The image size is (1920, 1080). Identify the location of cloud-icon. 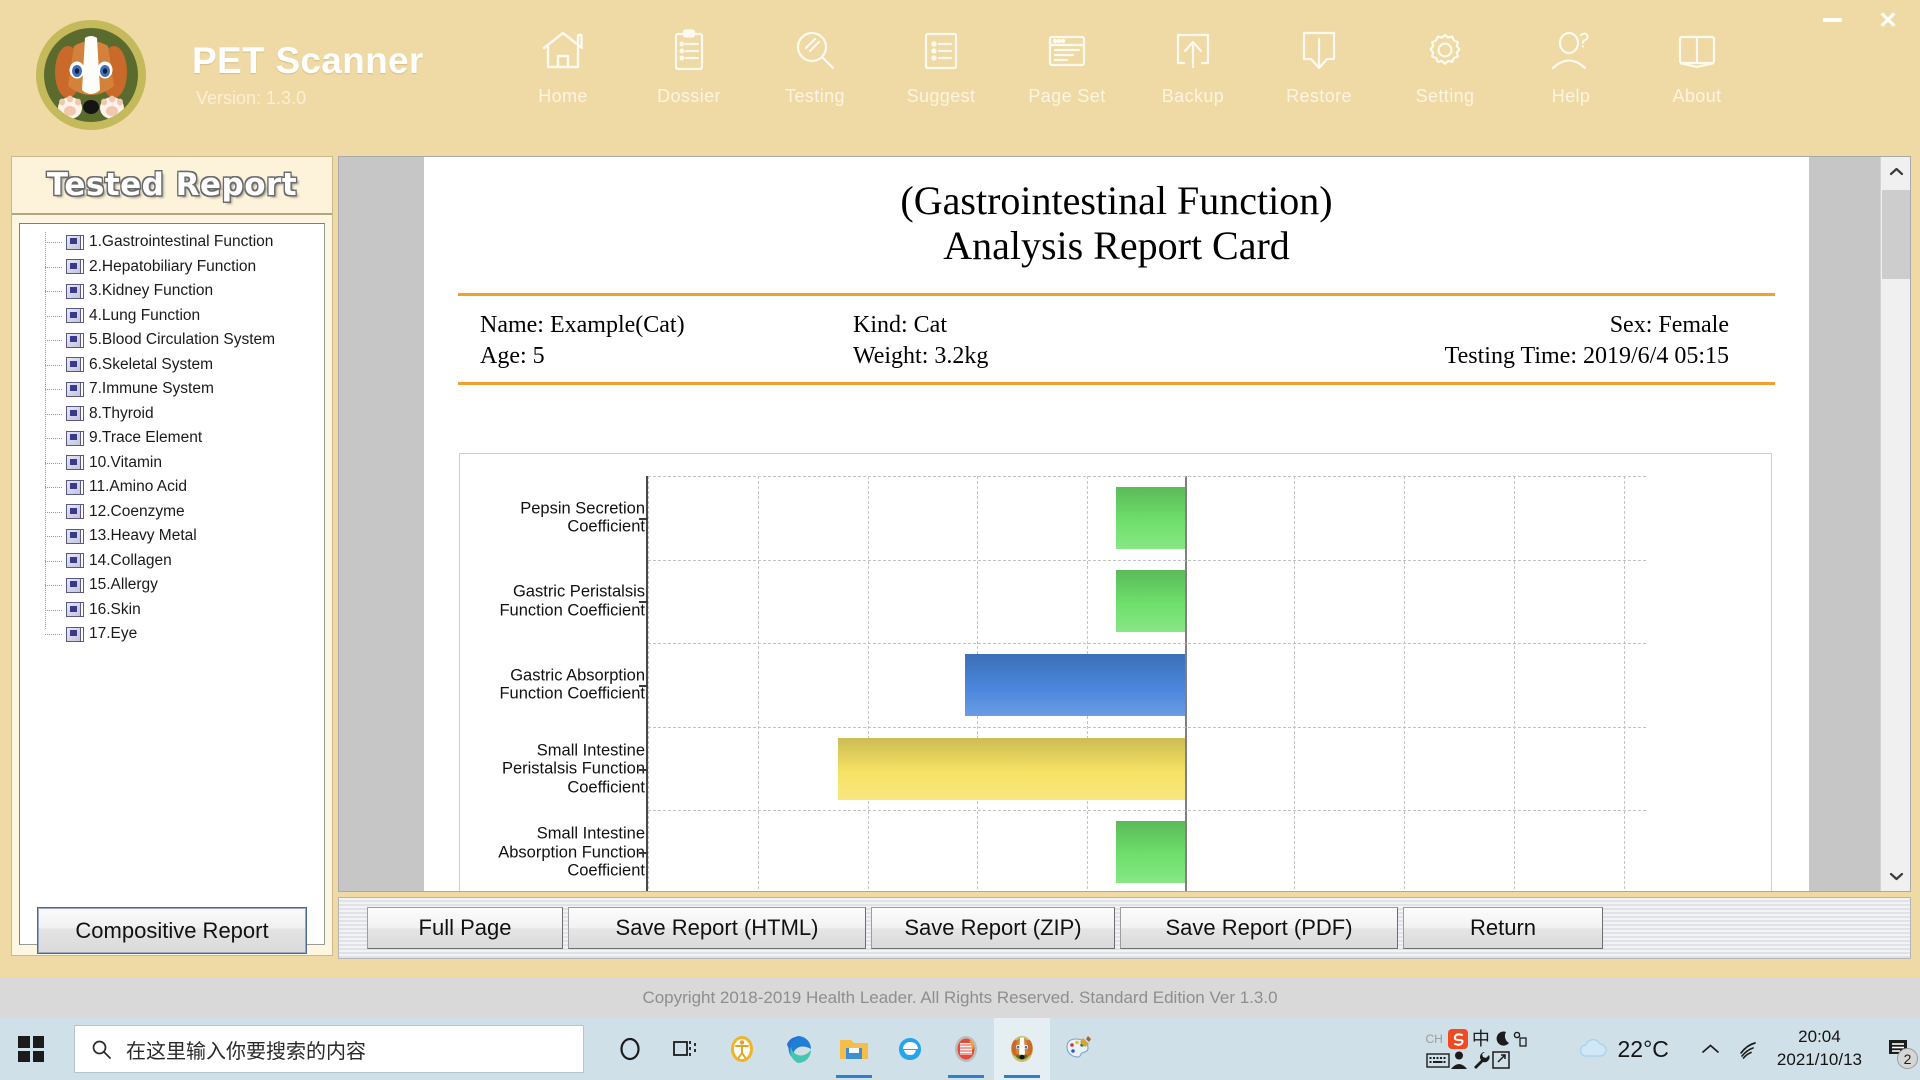
(1593, 1048).